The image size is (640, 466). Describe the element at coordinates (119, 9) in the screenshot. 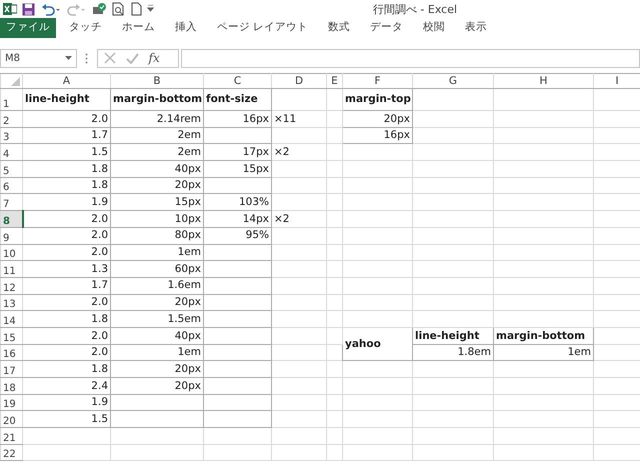

I see `print-preview-icon` at that location.